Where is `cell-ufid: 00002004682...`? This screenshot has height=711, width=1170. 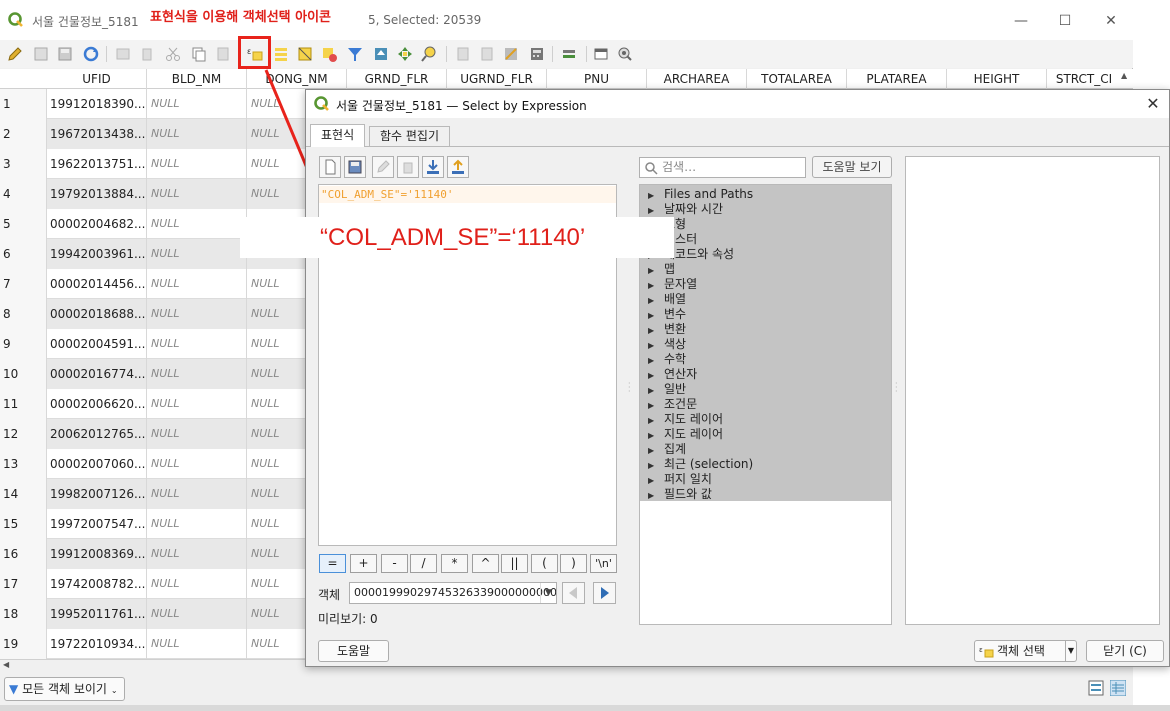
cell-ufid: 00002004682... is located at coordinates (97, 224).